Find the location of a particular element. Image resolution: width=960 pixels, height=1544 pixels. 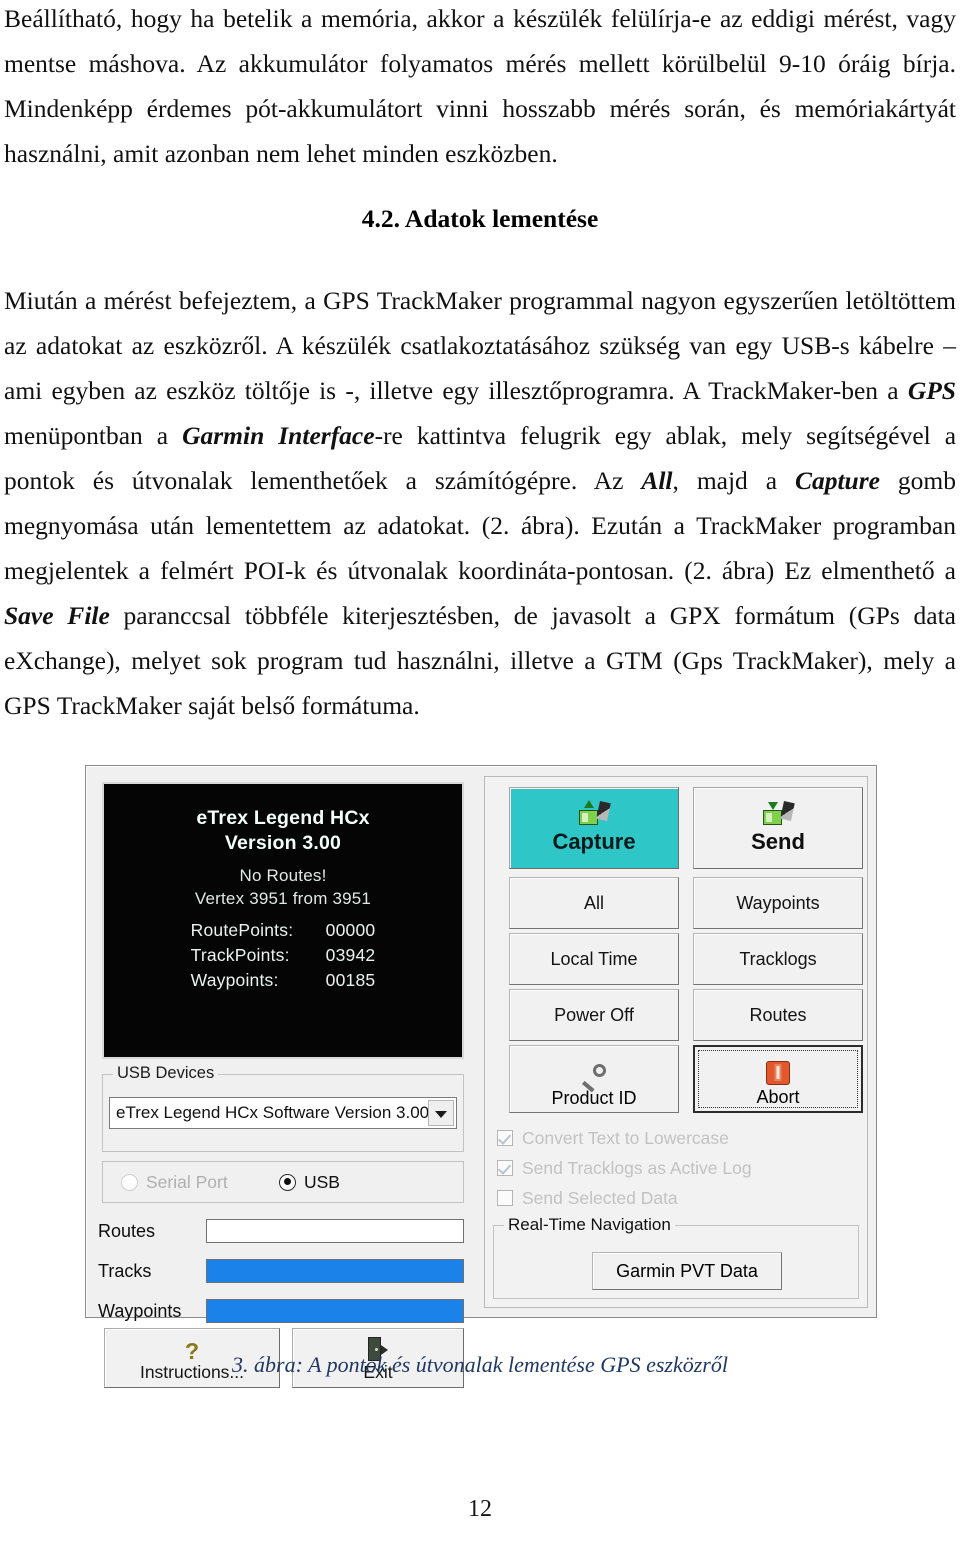

page-number: 12 is located at coordinates (480, 1509).